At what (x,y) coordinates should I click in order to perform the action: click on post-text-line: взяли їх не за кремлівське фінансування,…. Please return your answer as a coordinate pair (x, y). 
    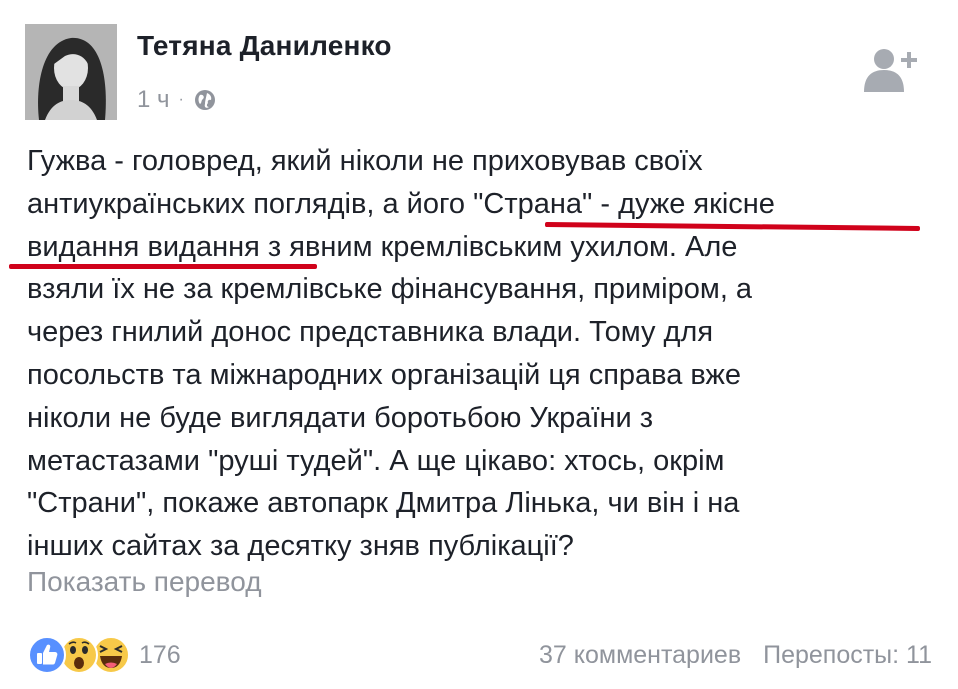
    Looking at the image, I should click on (390, 289).